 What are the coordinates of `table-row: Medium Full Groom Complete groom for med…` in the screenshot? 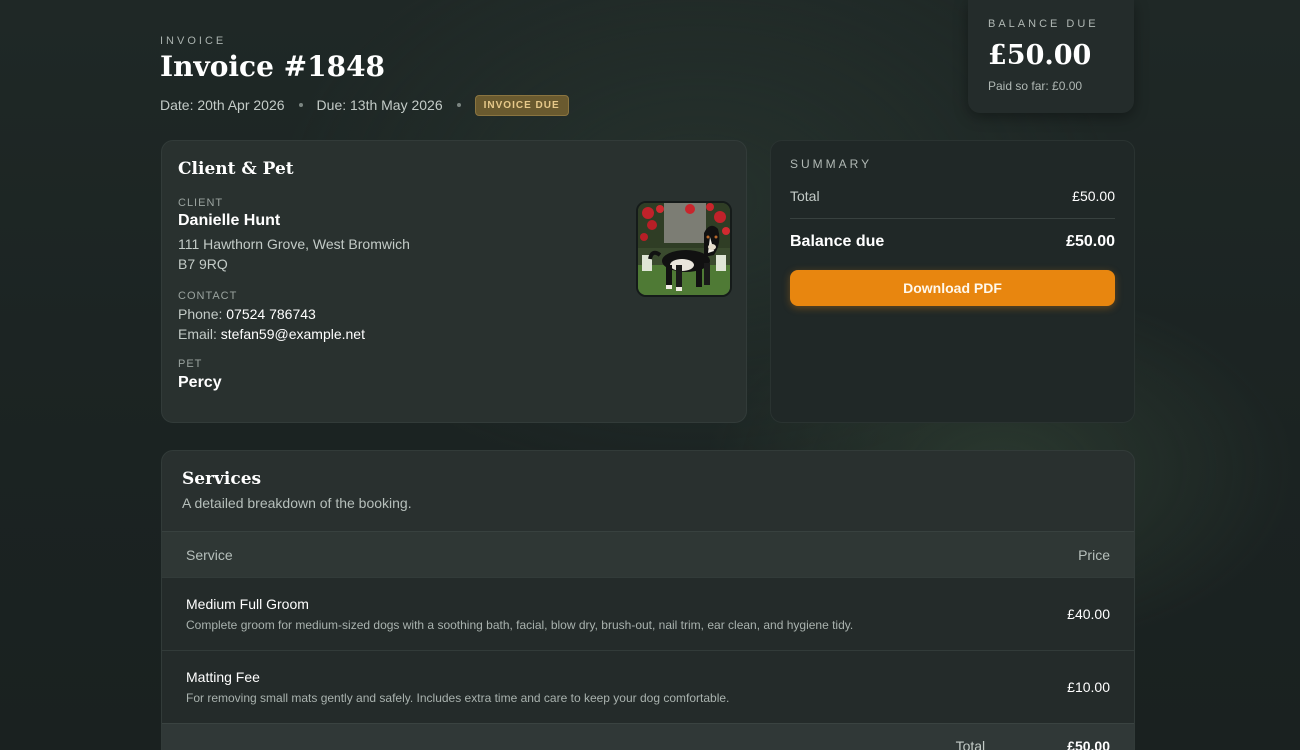 It's located at (648, 613).